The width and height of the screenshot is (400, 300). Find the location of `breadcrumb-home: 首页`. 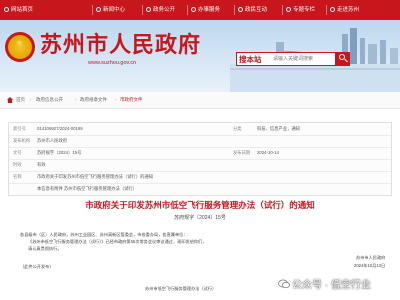

breadcrumb-home: 首页 is located at coordinates (20, 100).